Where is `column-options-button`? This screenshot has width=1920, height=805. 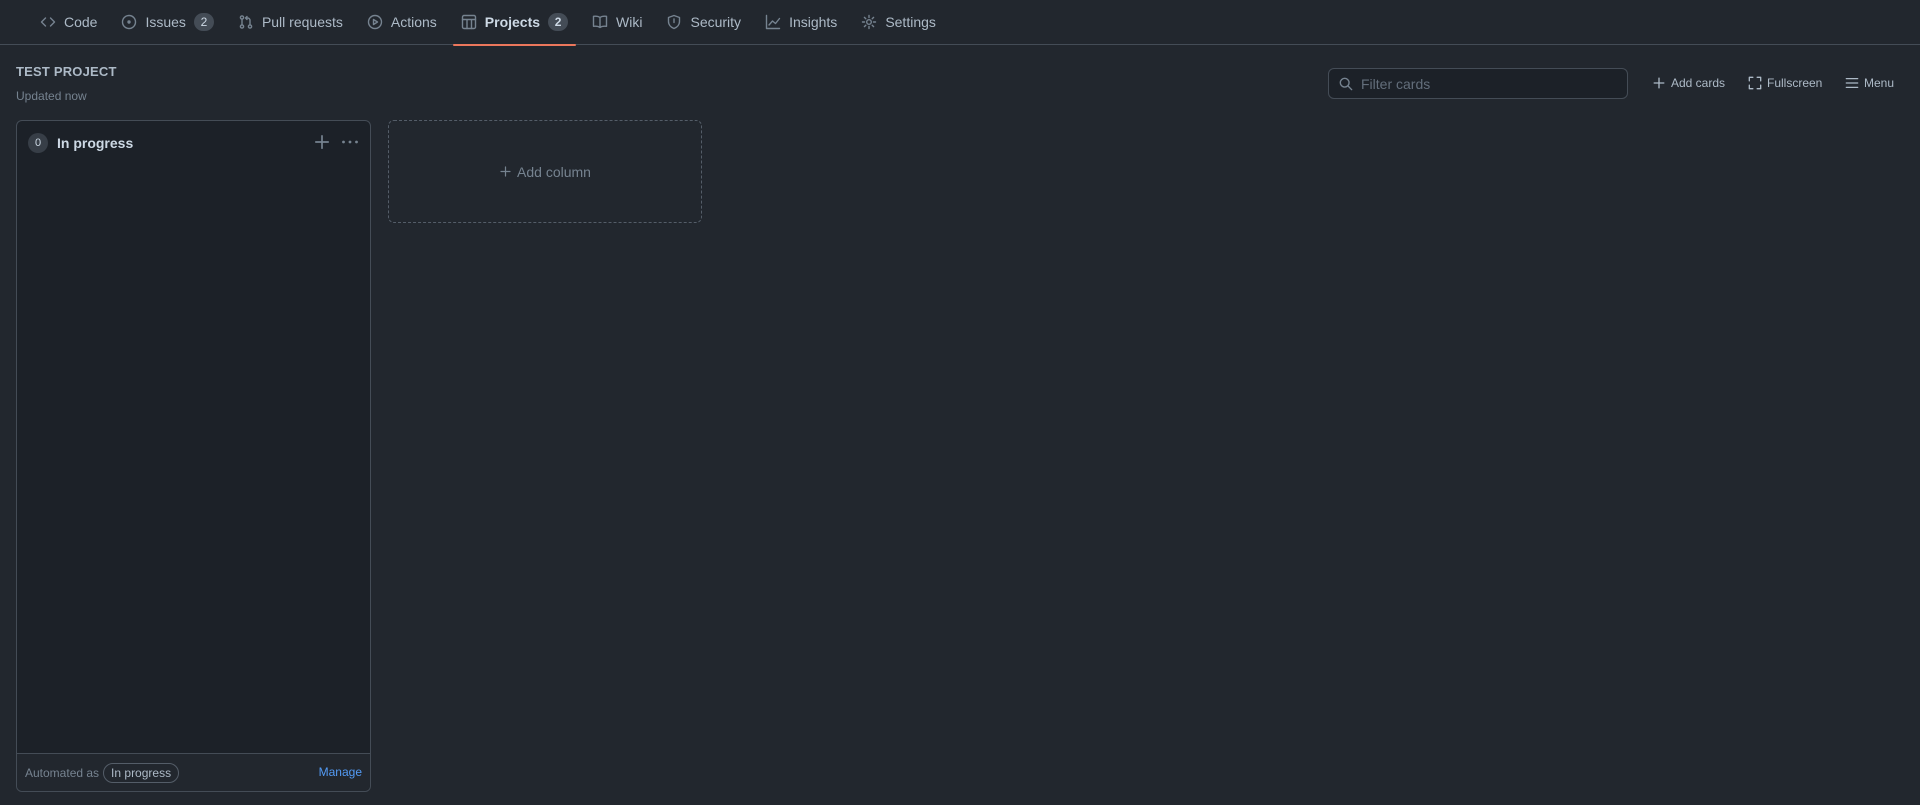 column-options-button is located at coordinates (350, 142).